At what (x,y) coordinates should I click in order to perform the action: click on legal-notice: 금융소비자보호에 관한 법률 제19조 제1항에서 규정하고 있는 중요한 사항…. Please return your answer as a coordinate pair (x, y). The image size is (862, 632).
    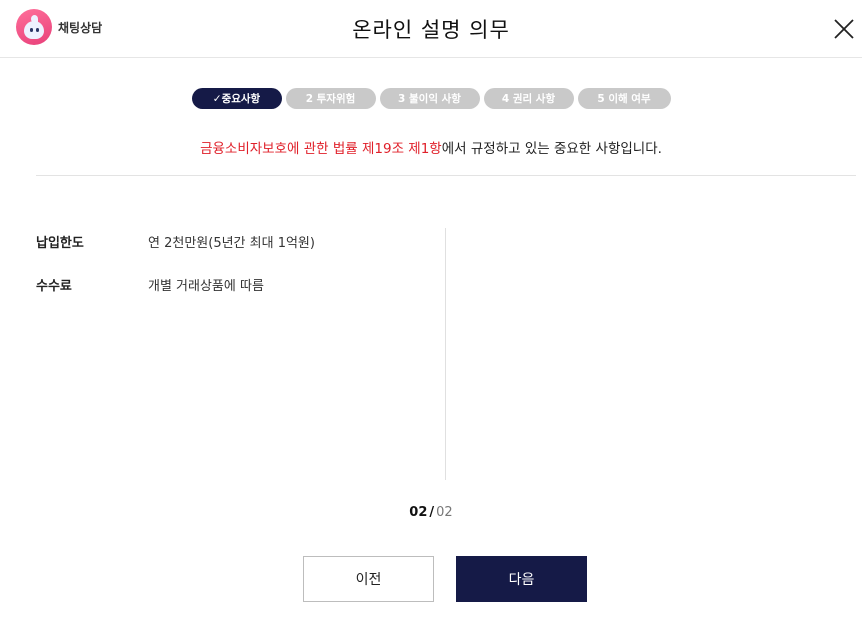
    Looking at the image, I should click on (431, 147).